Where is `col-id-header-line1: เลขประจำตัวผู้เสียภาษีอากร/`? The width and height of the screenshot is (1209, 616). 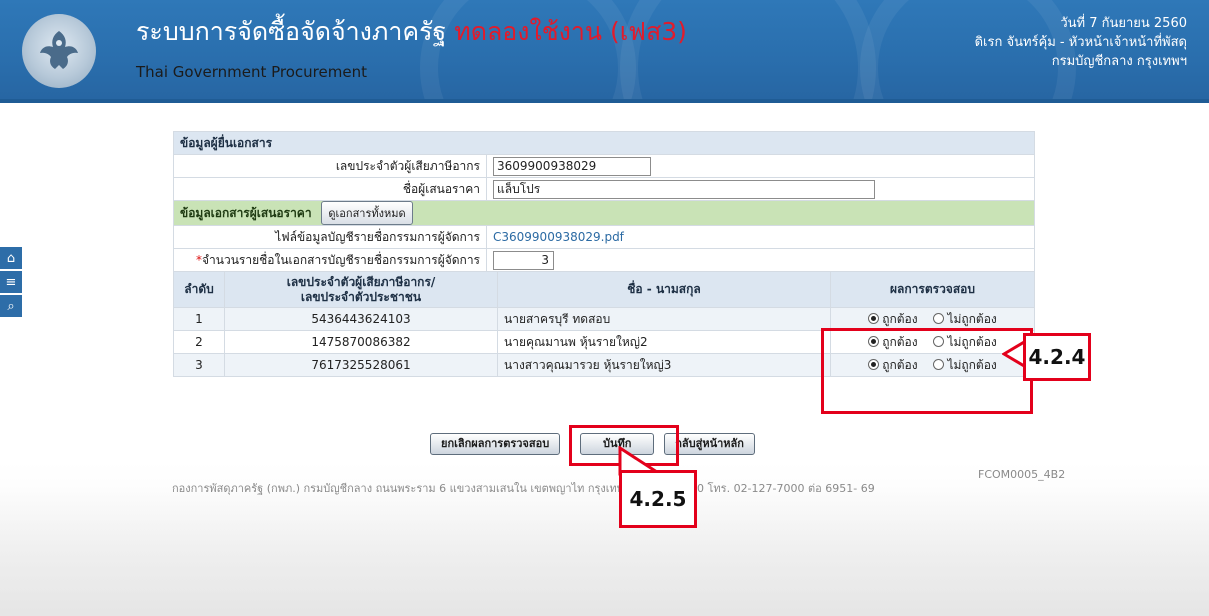 col-id-header-line1: เลขประจำตัวผู้เสียภาษีอากร/ is located at coordinates (361, 281).